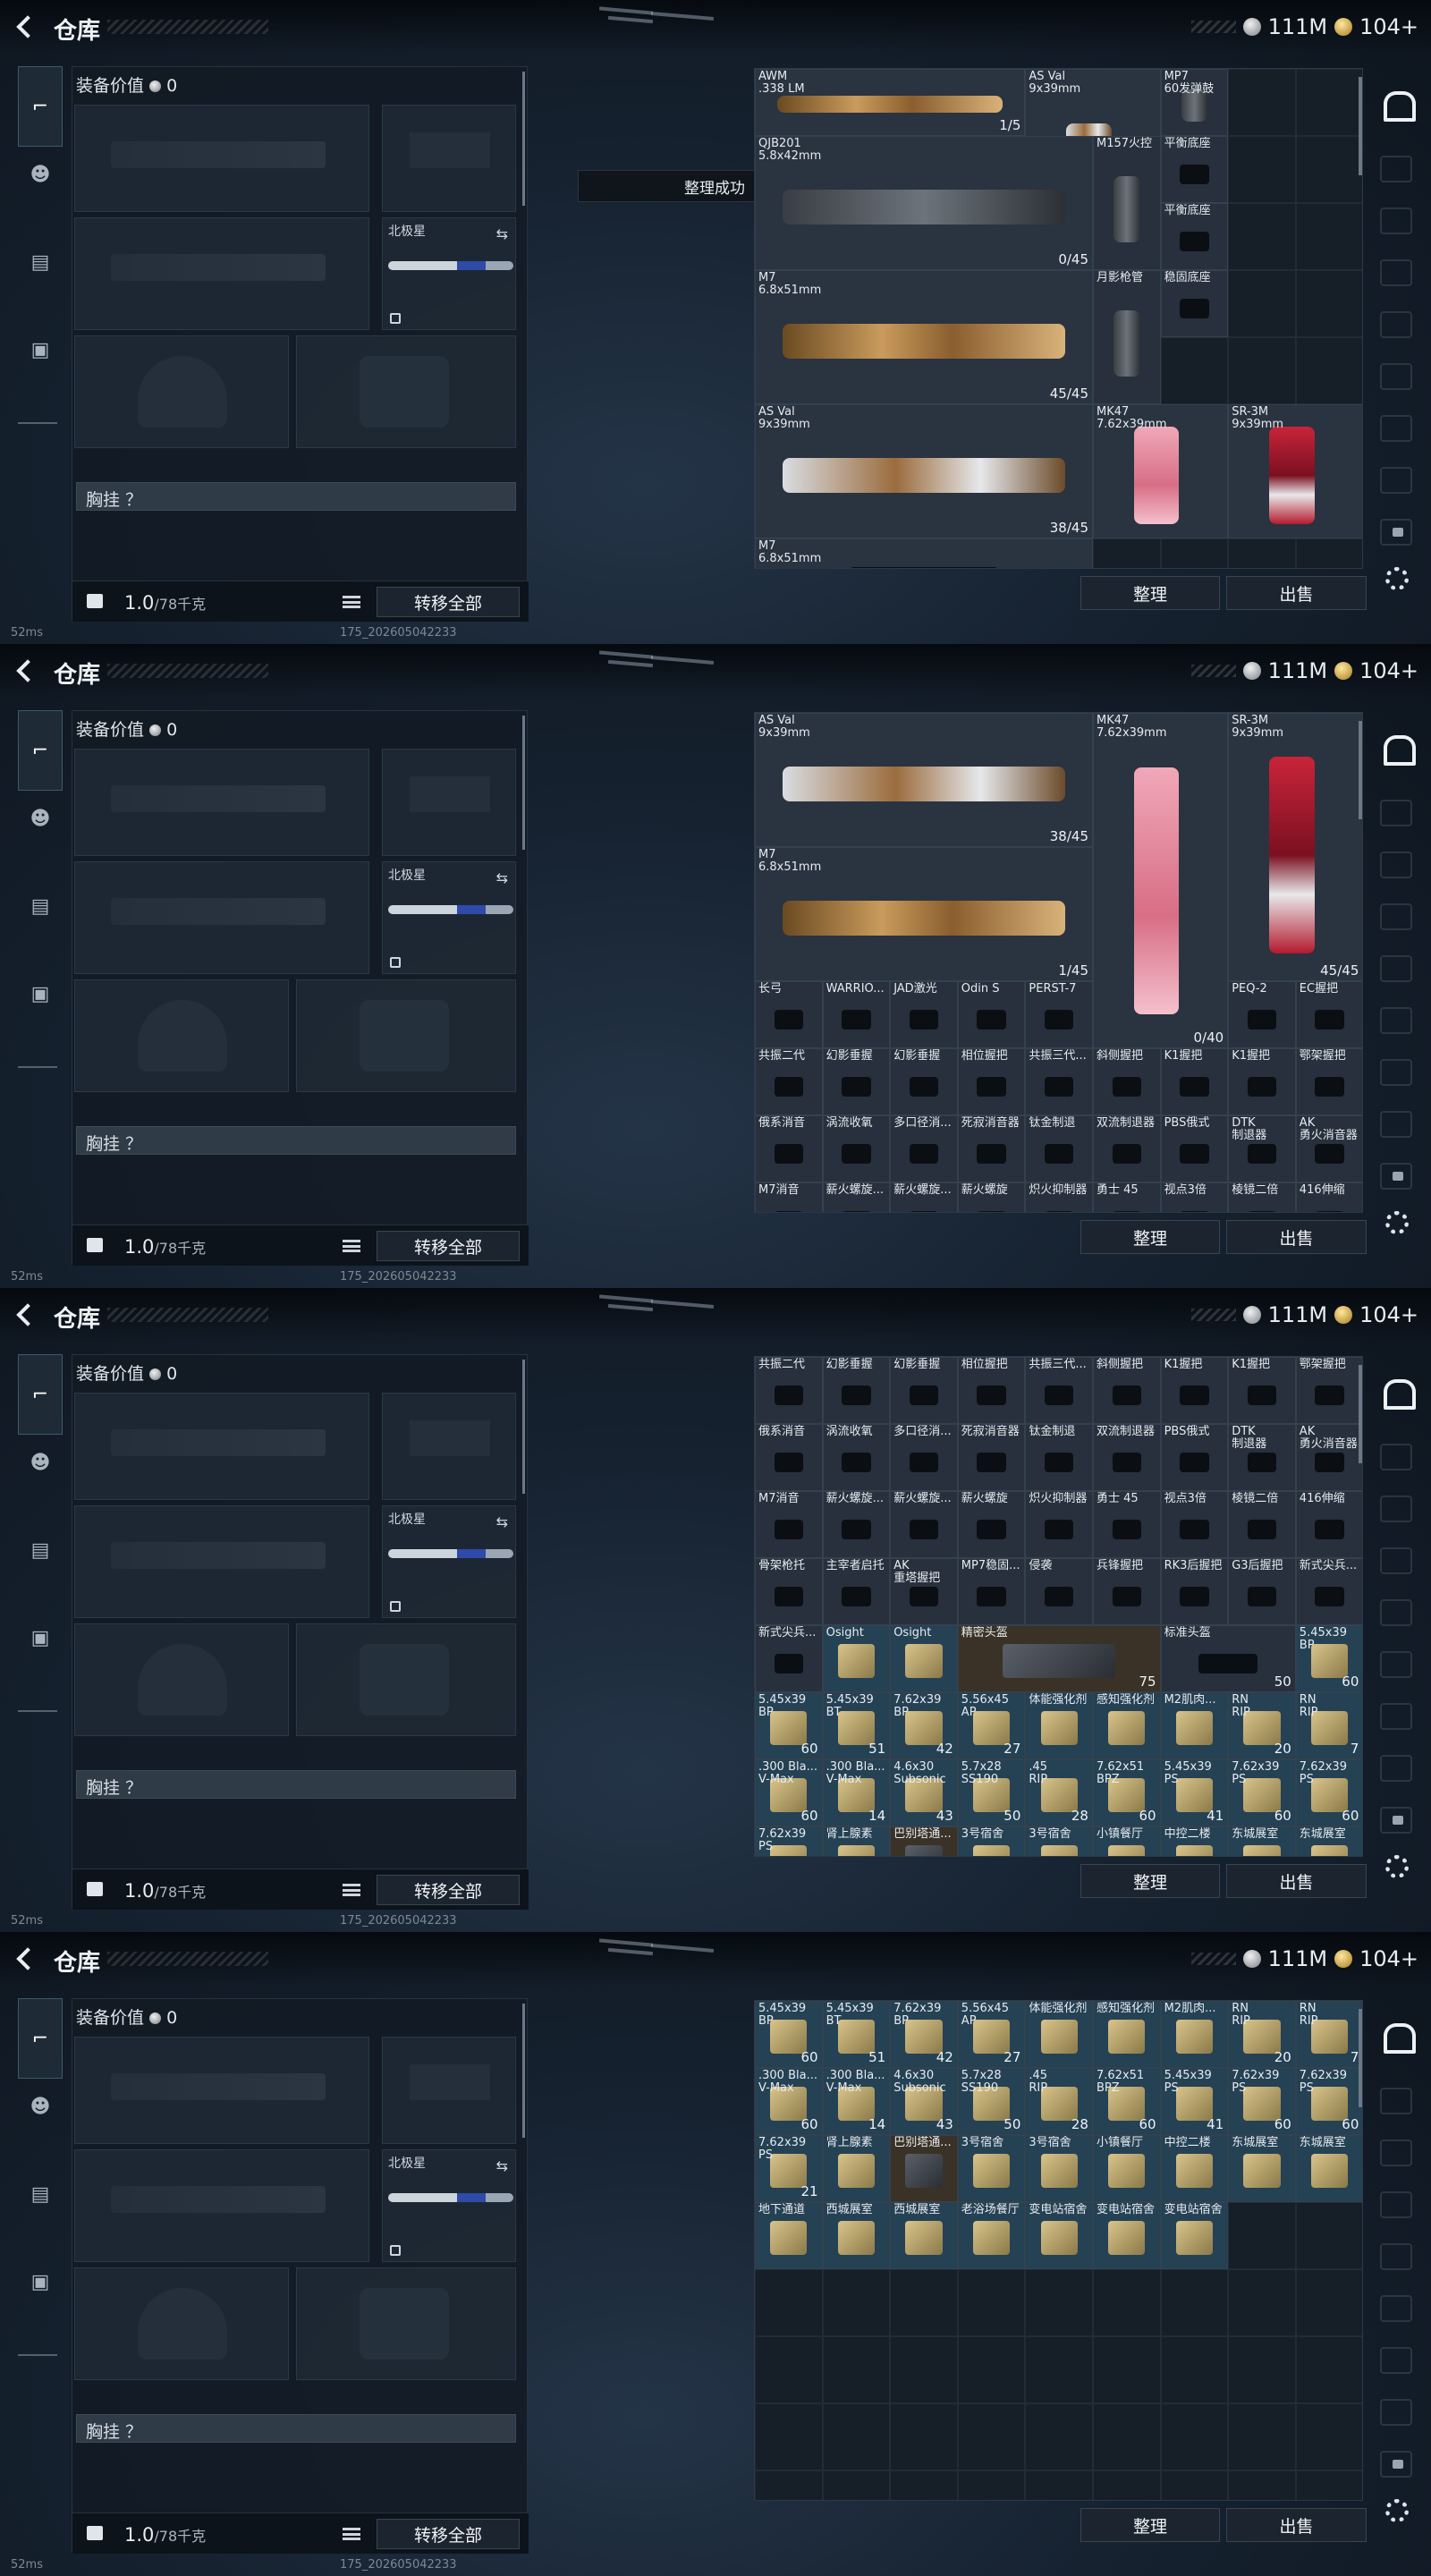 This screenshot has width=1431, height=2576. I want to click on stash-item: .300 Bla... V-Max 14, so click(857, 1792).